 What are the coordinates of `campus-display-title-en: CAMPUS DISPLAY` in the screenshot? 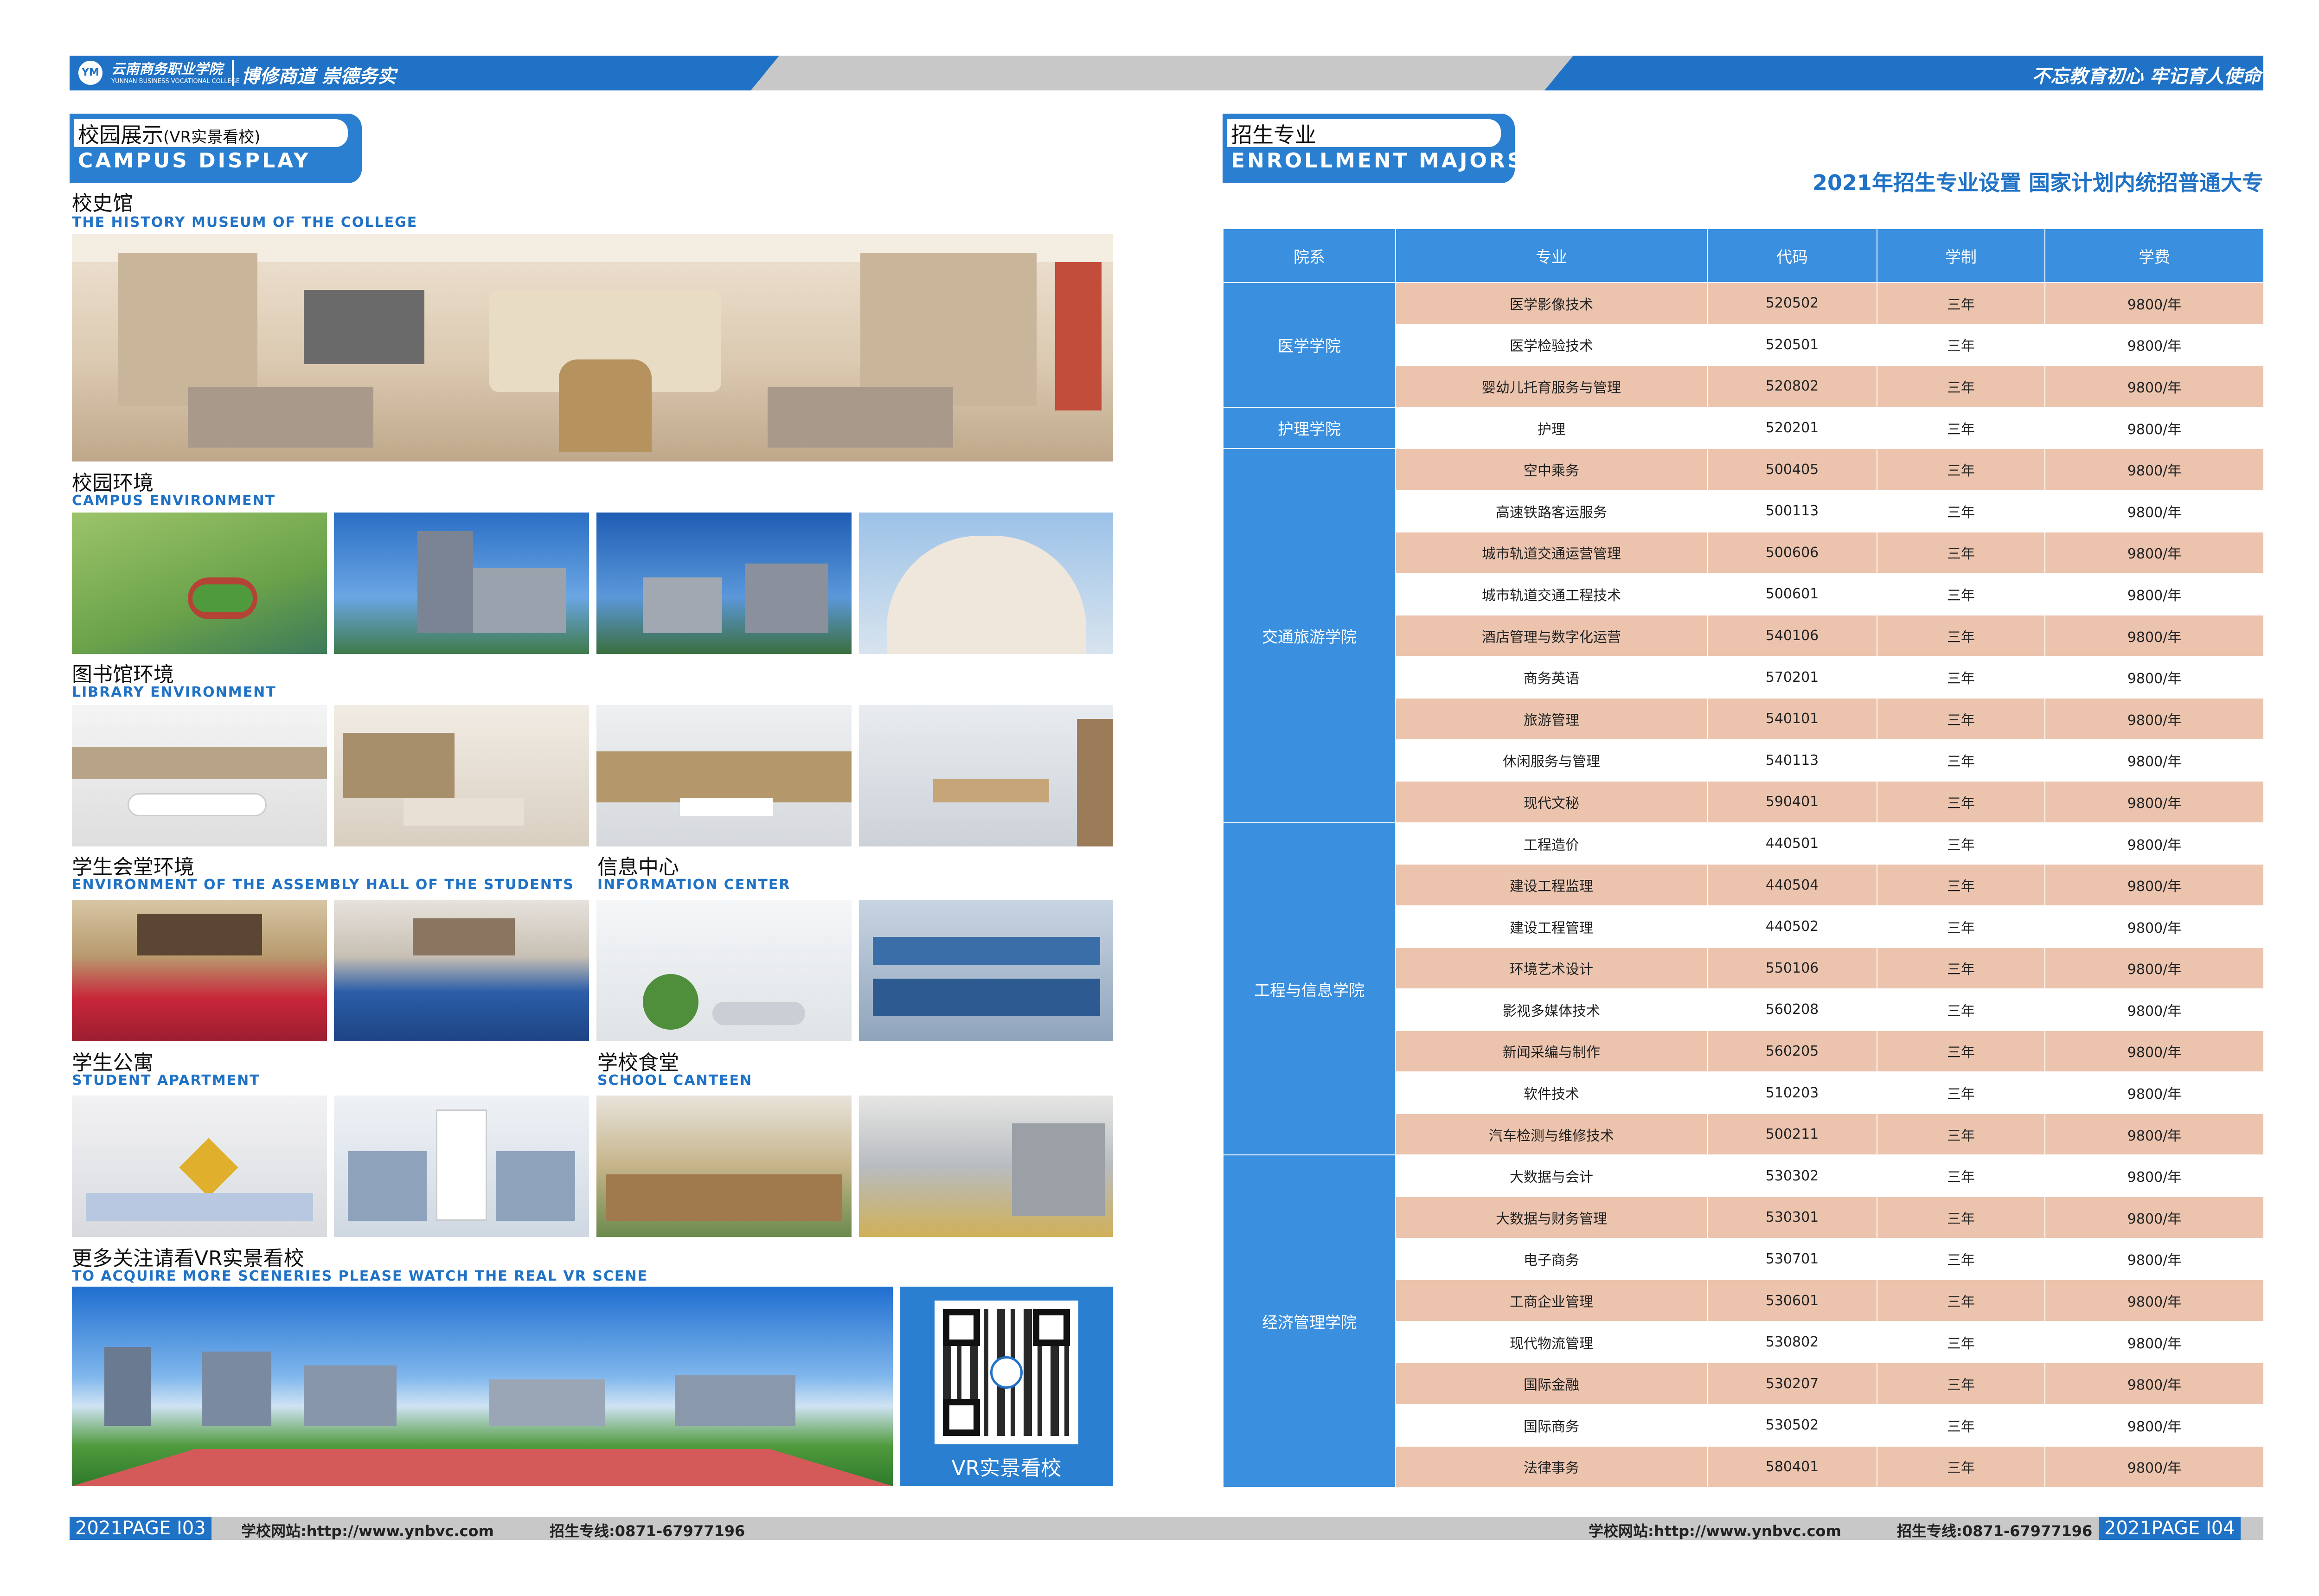 It's located at (194, 161).